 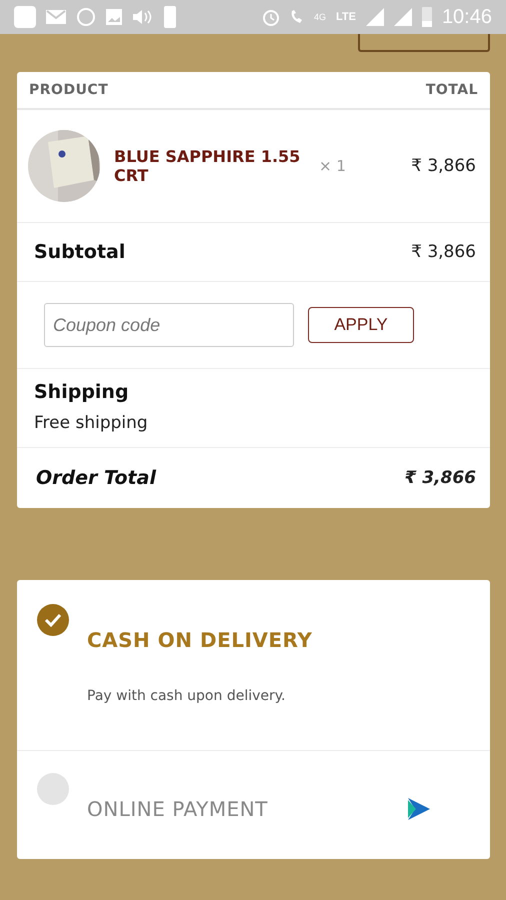 What do you see at coordinates (96, 478) in the screenshot?
I see `order-total-label: Order Total` at bounding box center [96, 478].